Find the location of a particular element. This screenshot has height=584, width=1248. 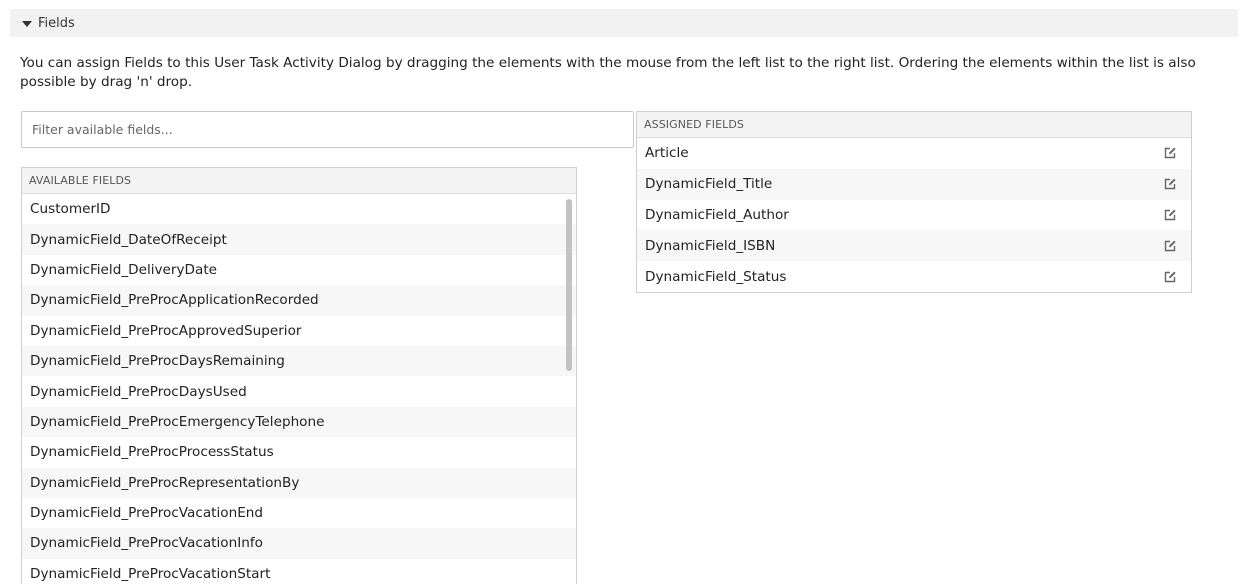

available-field-item: DynamicField_PreProcVacationStart is located at coordinates (299, 571).